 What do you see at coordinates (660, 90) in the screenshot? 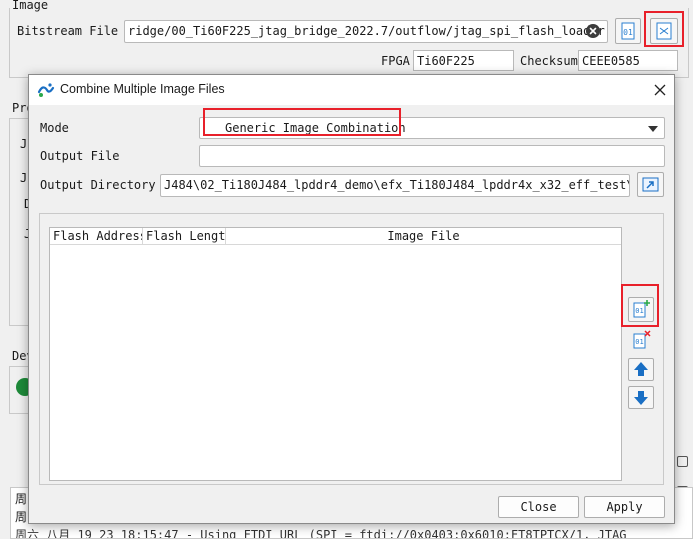
I see `close-icon` at bounding box center [660, 90].